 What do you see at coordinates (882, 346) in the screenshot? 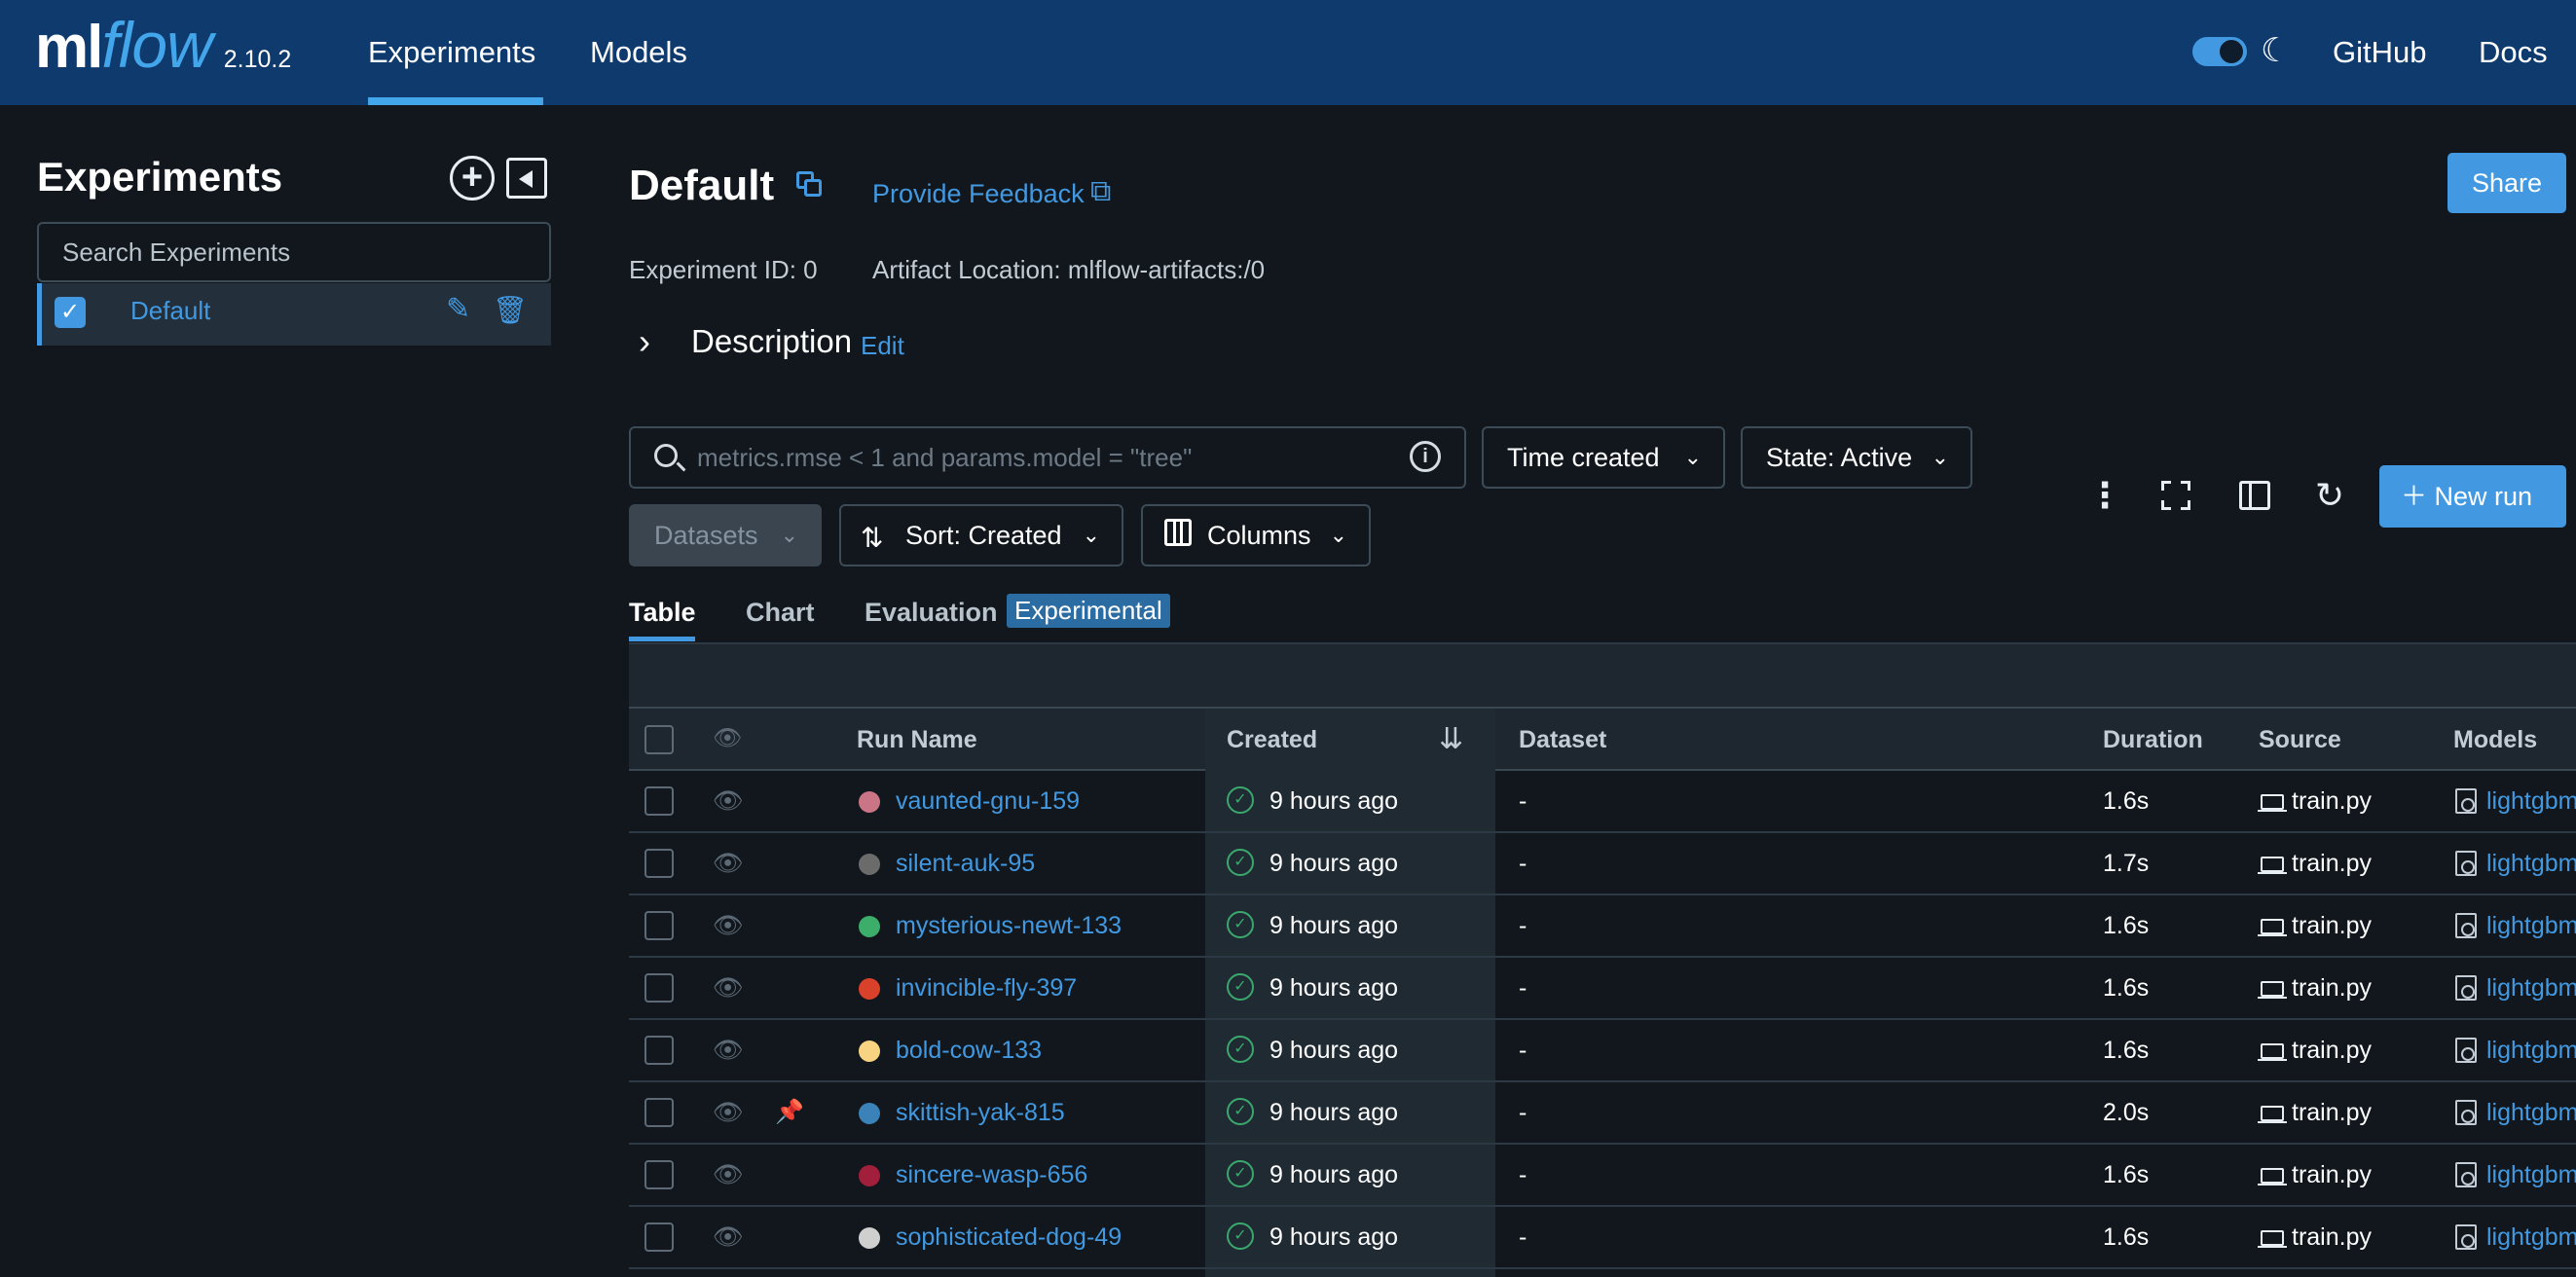
I see `description-edit-link: Edit` at bounding box center [882, 346].